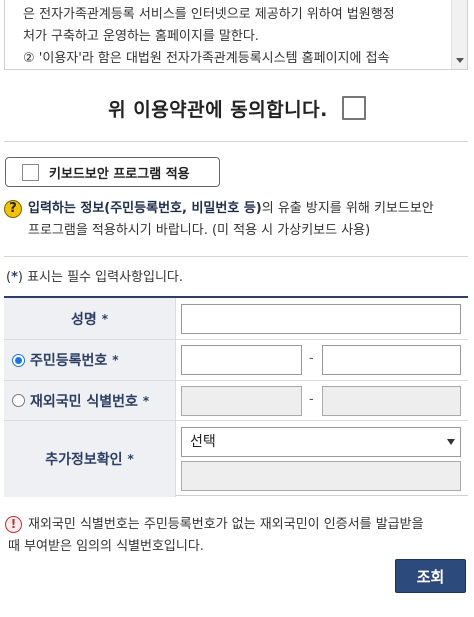 Image resolution: width=474 pixels, height=617 pixels. What do you see at coordinates (83, 319) in the screenshot?
I see `name-label-text: 성명` at bounding box center [83, 319].